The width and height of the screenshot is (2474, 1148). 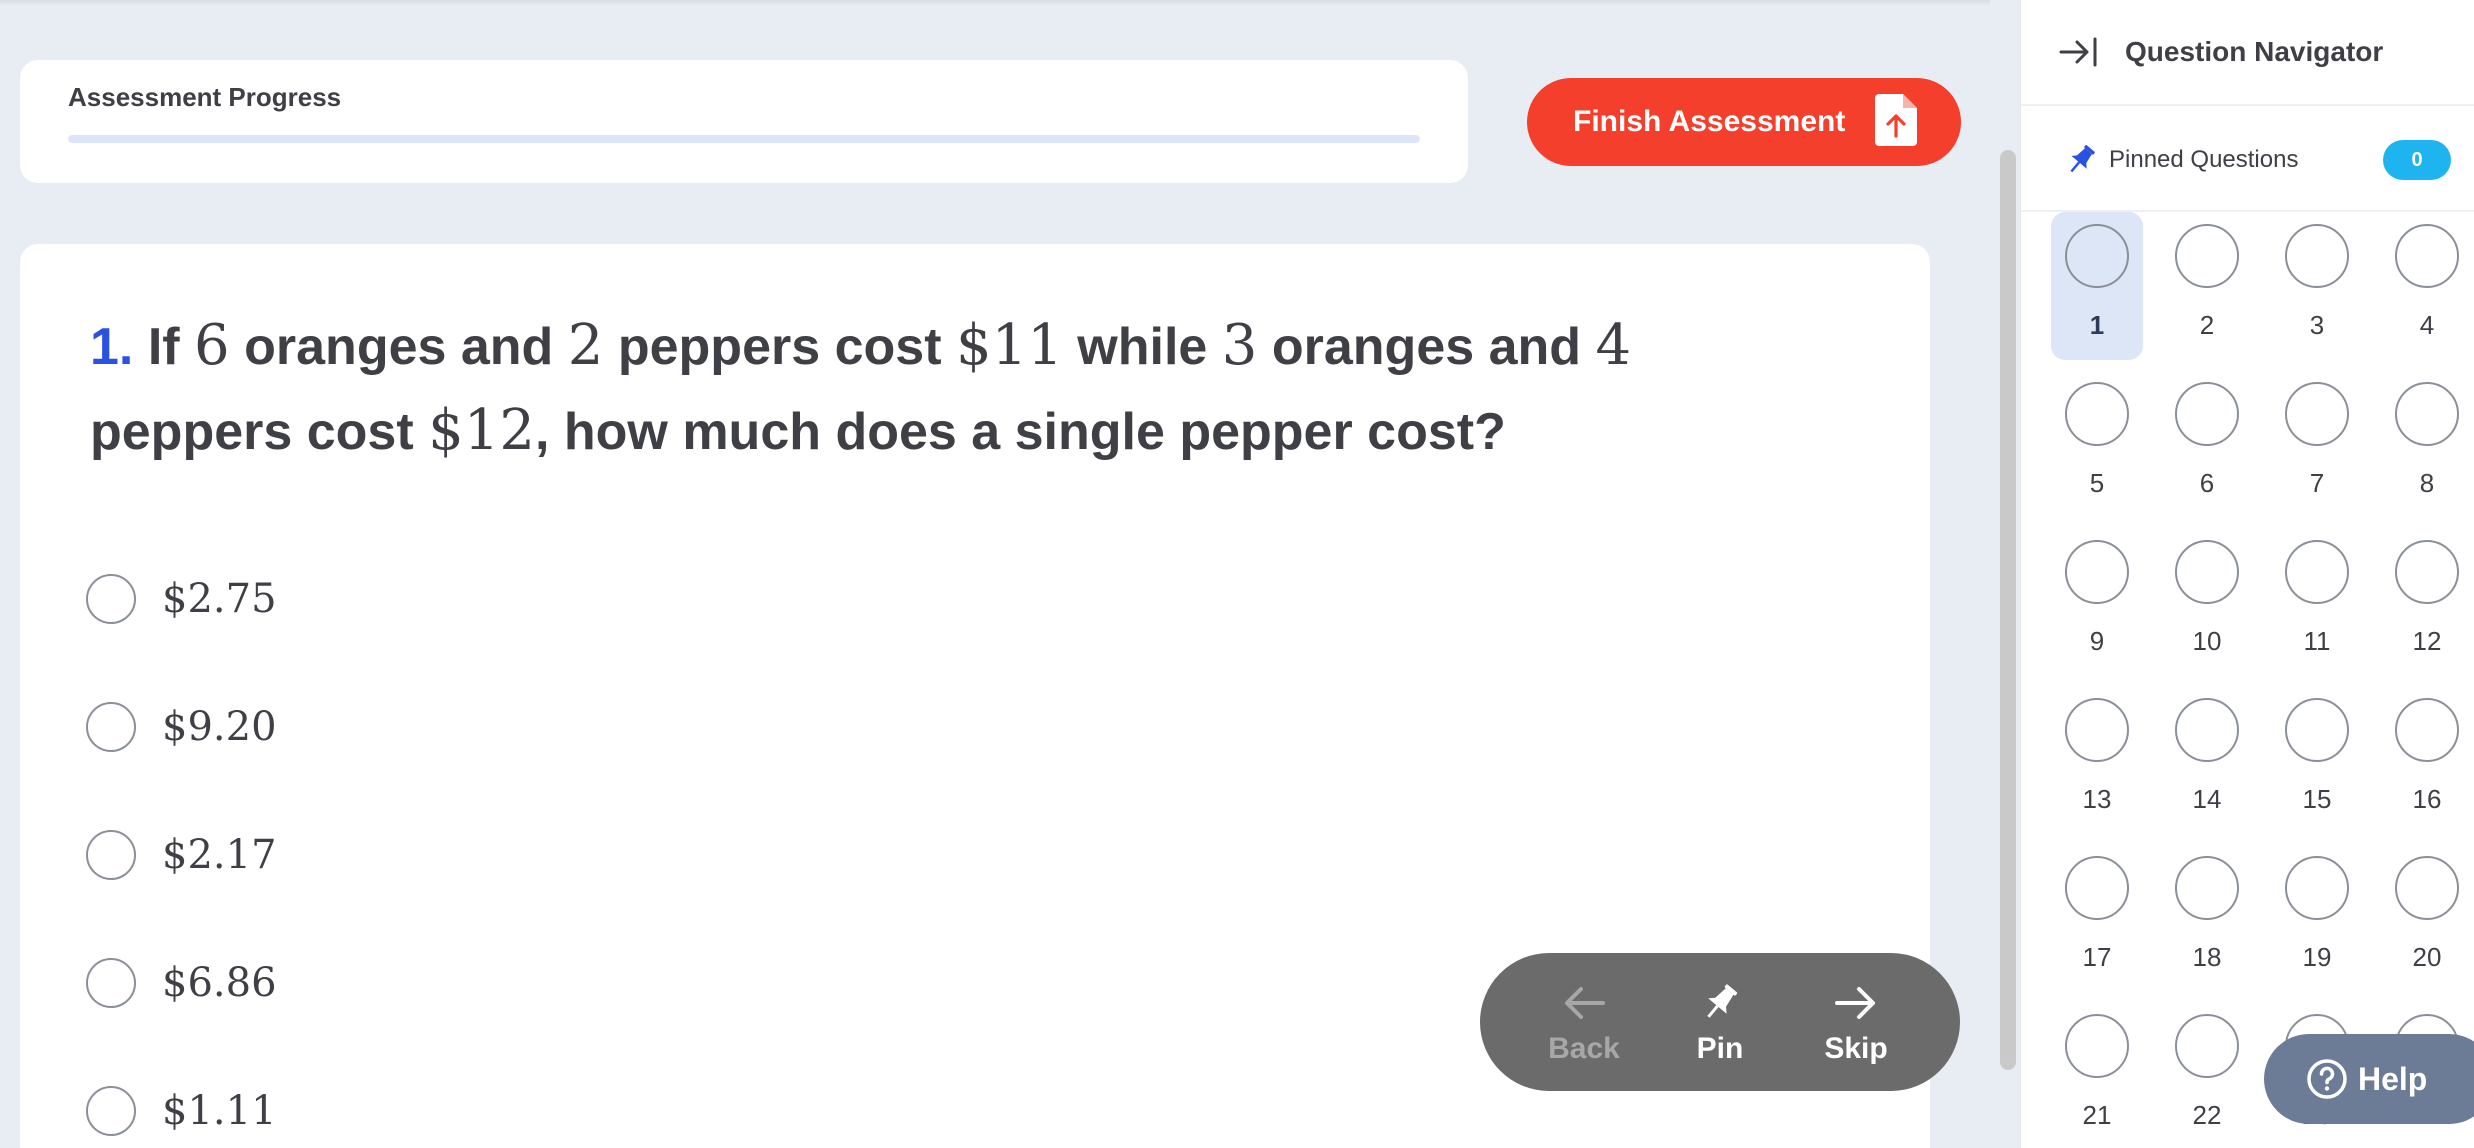 I want to click on question-action-bar: Back Pin Skip, so click(x=1720, y=1022).